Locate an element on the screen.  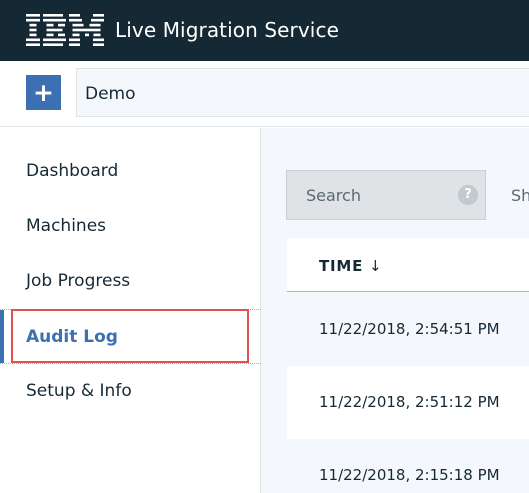
time-cell: 11/22/2018, 2:51:12 PM is located at coordinates (409, 402).